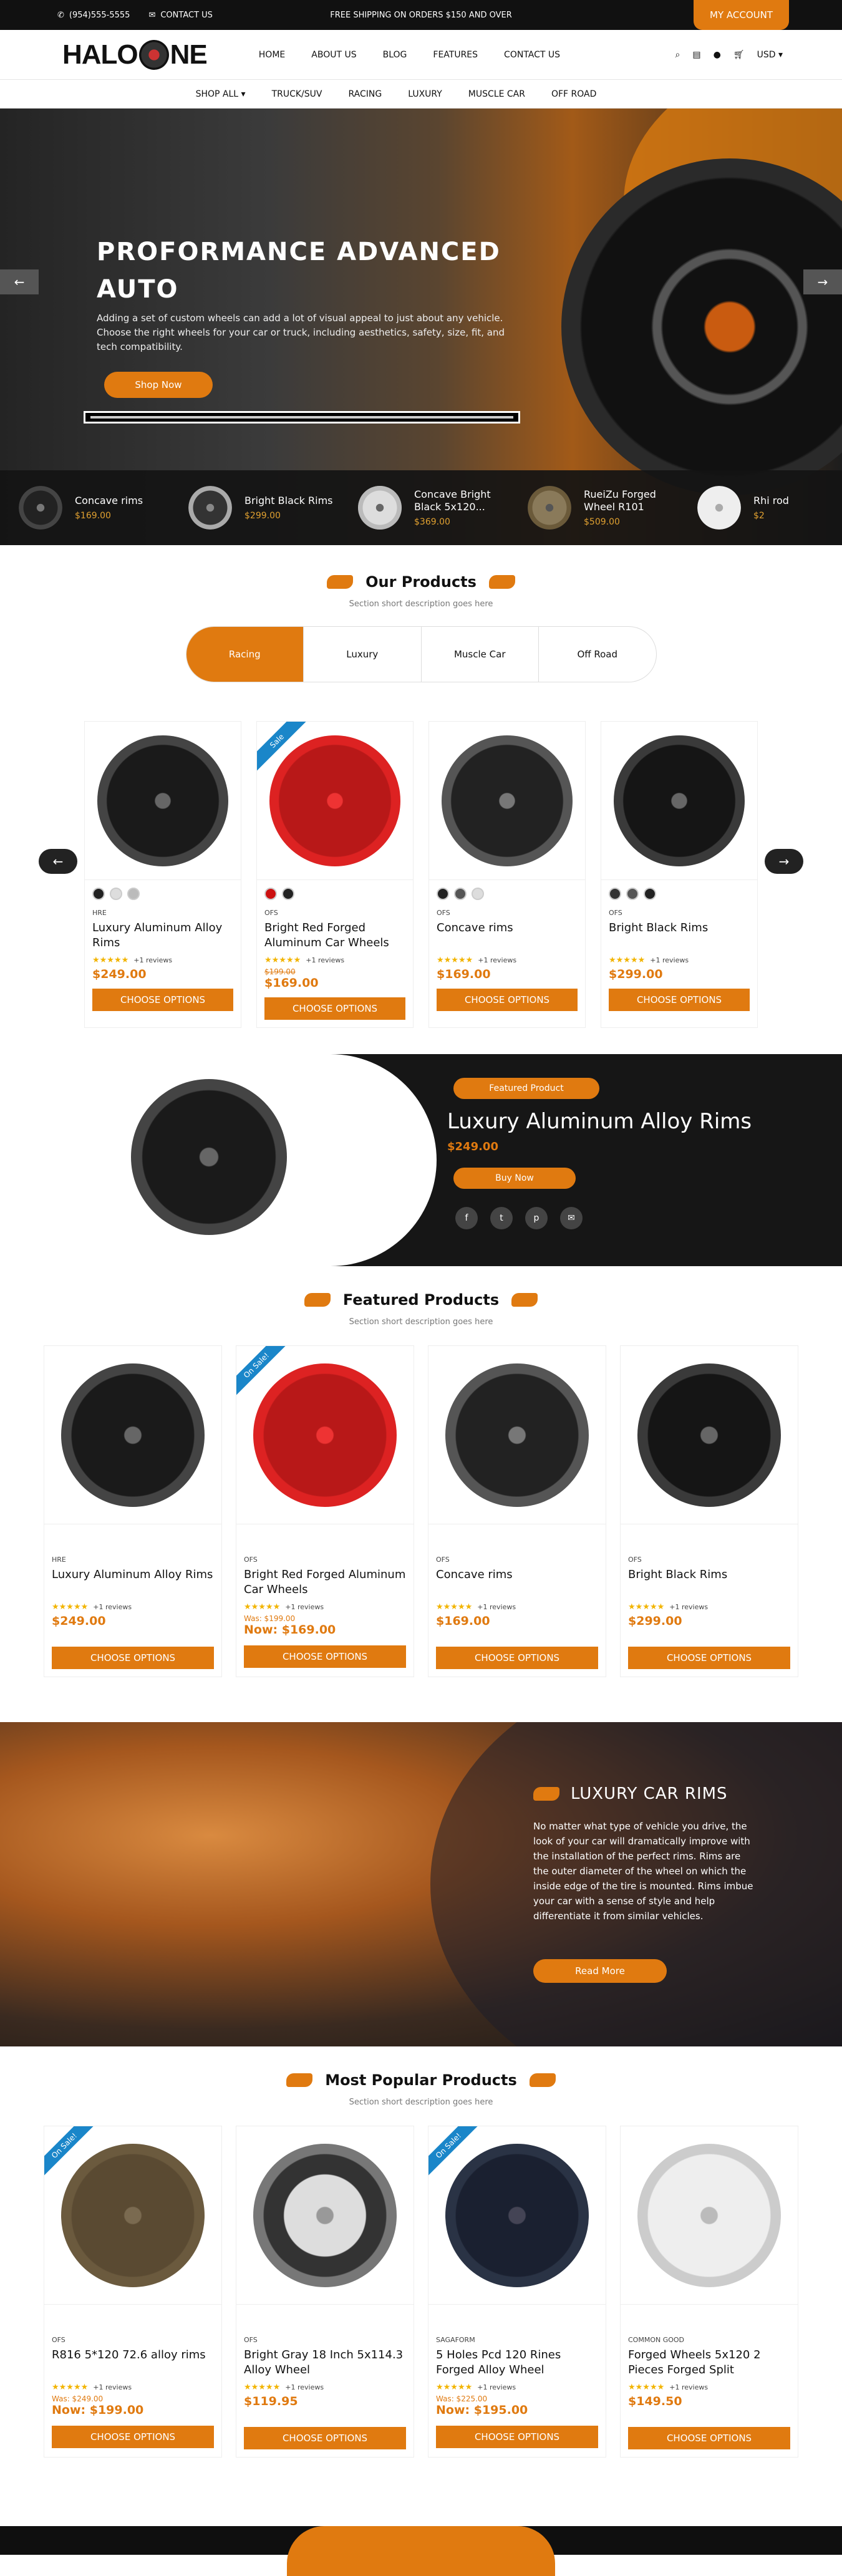 This screenshot has height=2576, width=842. Describe the element at coordinates (770, 55) in the screenshot. I see `currency-select: USD ▾` at that location.